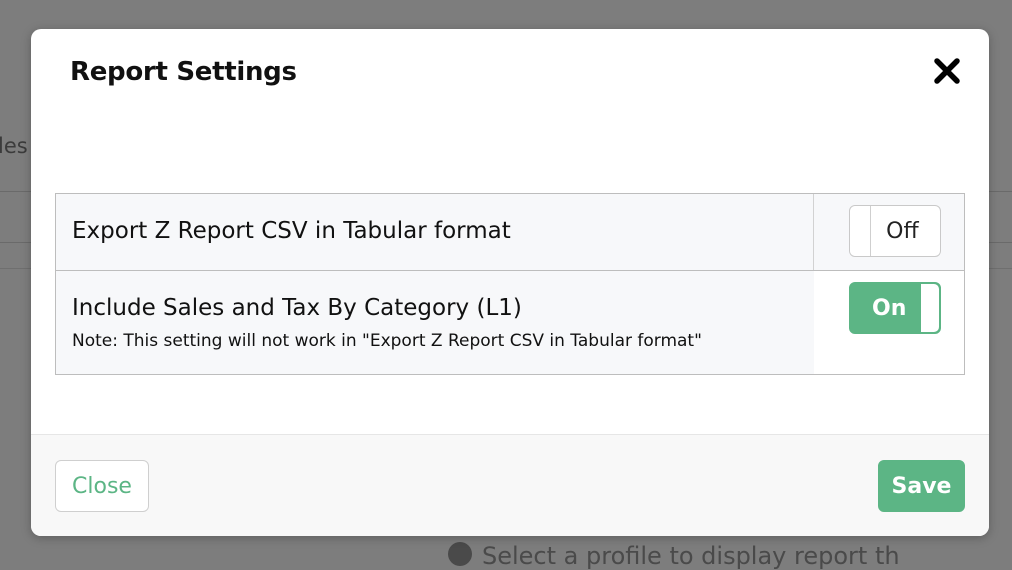 The image size is (1012, 570). What do you see at coordinates (889, 308) in the screenshot?
I see `toggle-state-label: On` at bounding box center [889, 308].